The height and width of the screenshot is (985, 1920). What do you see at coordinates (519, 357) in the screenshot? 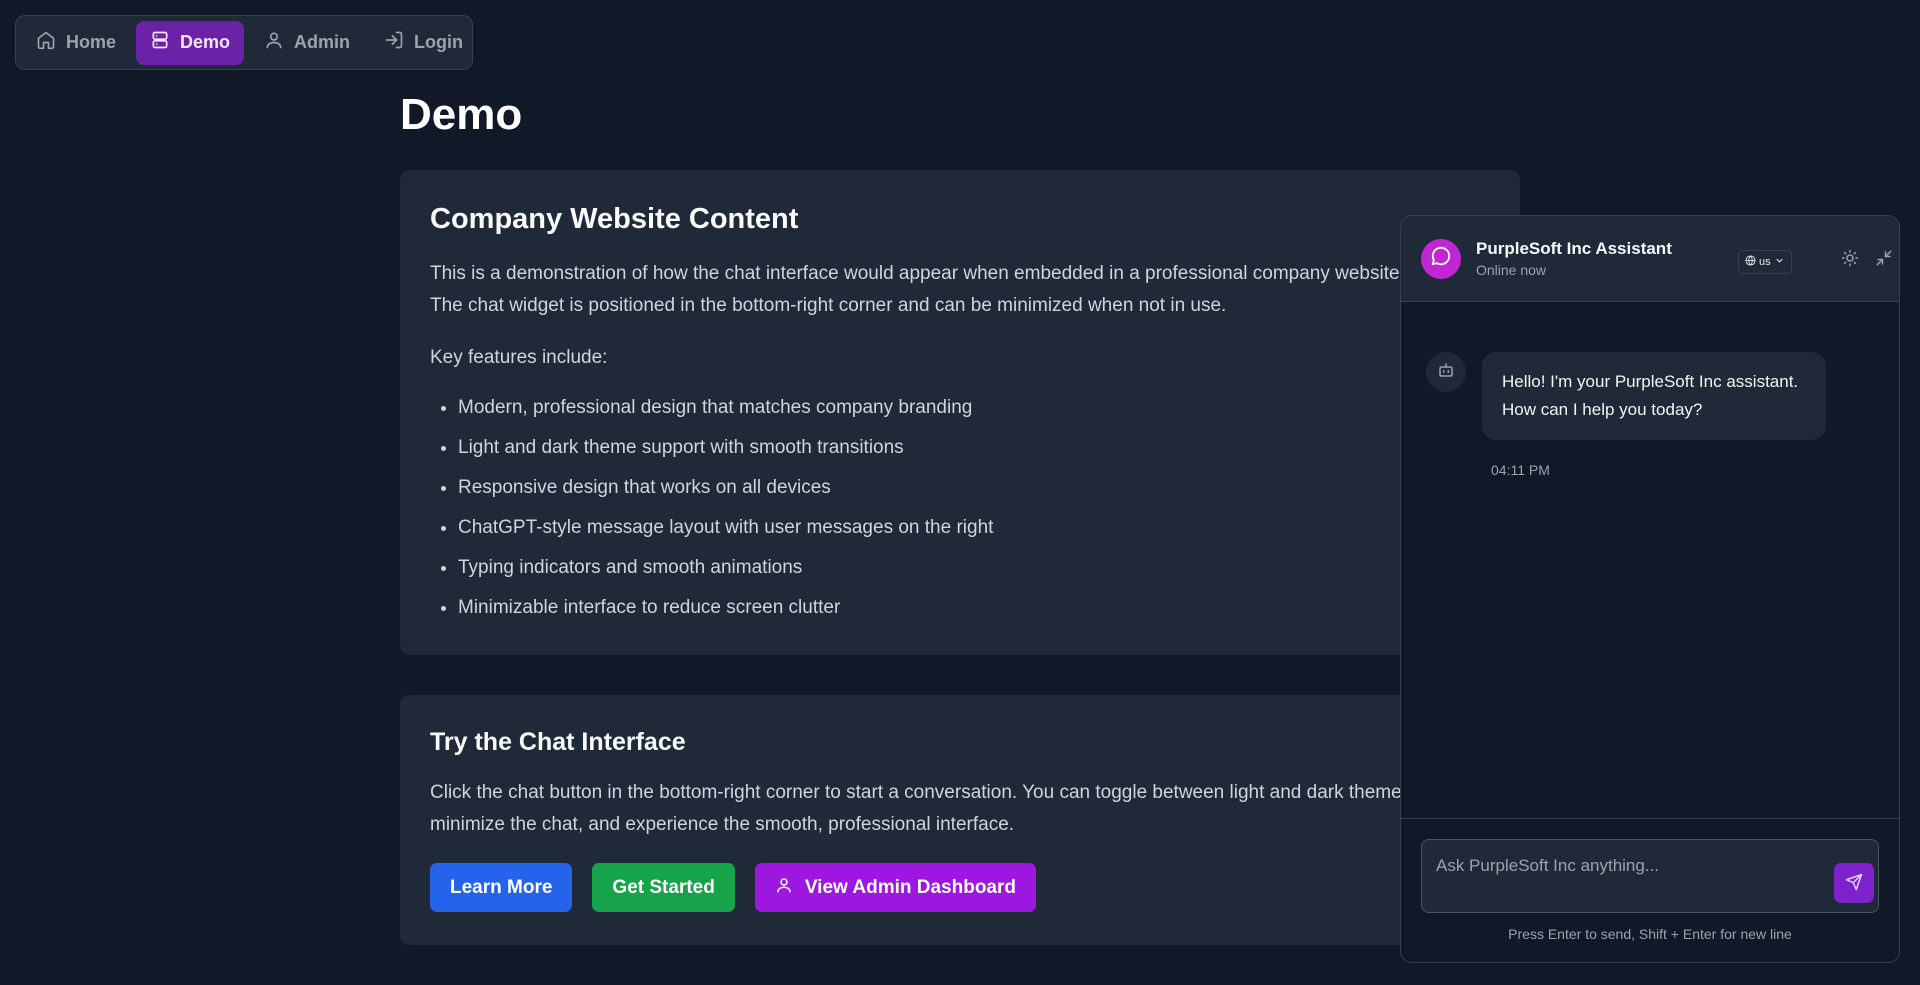
I see `features-label: Key features include:` at bounding box center [519, 357].